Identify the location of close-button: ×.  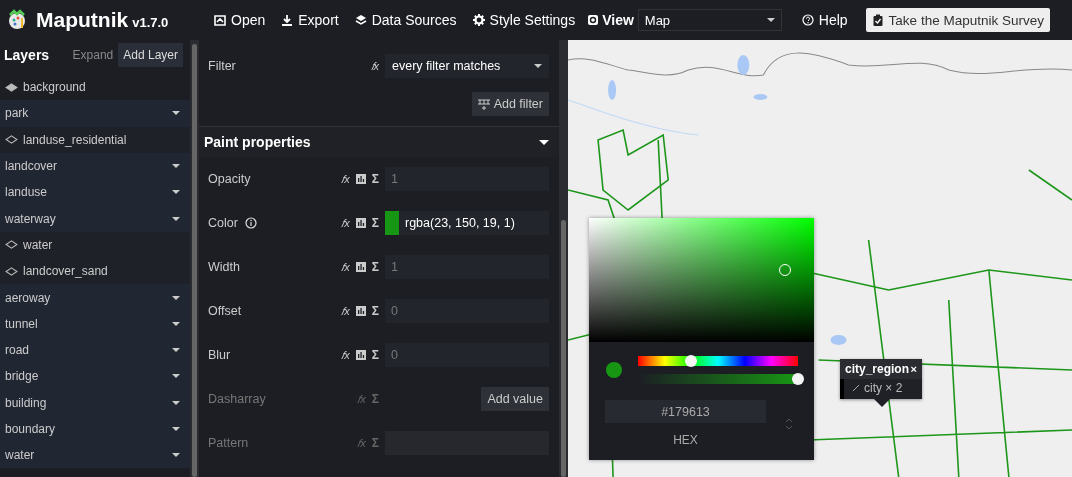
(913, 369).